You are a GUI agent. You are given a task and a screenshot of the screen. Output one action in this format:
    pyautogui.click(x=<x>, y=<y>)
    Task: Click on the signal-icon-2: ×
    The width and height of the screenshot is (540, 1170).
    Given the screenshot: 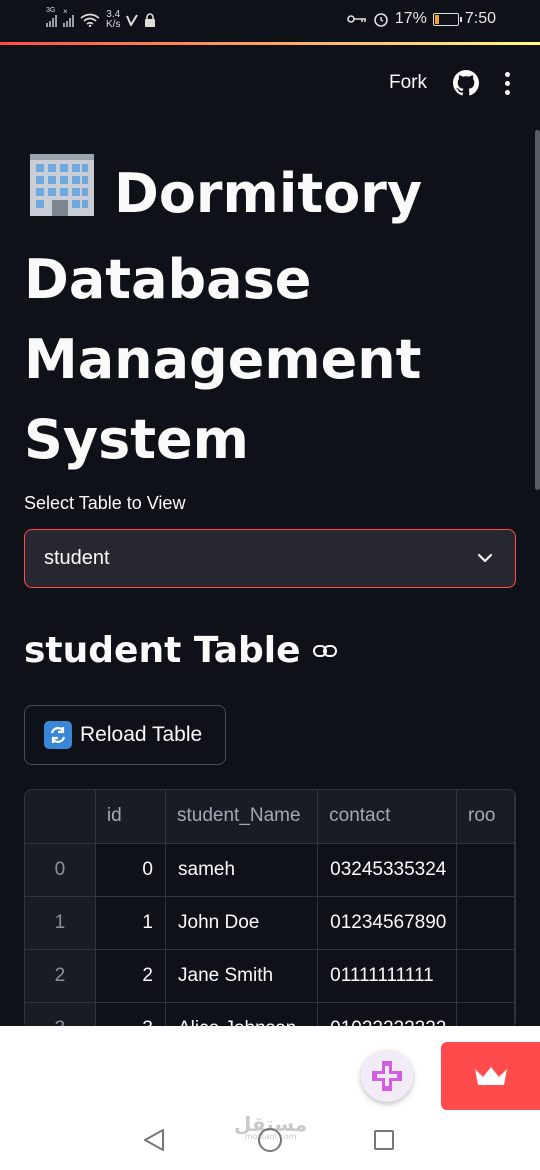 What is the action you would take?
    pyautogui.click(x=68, y=17)
    